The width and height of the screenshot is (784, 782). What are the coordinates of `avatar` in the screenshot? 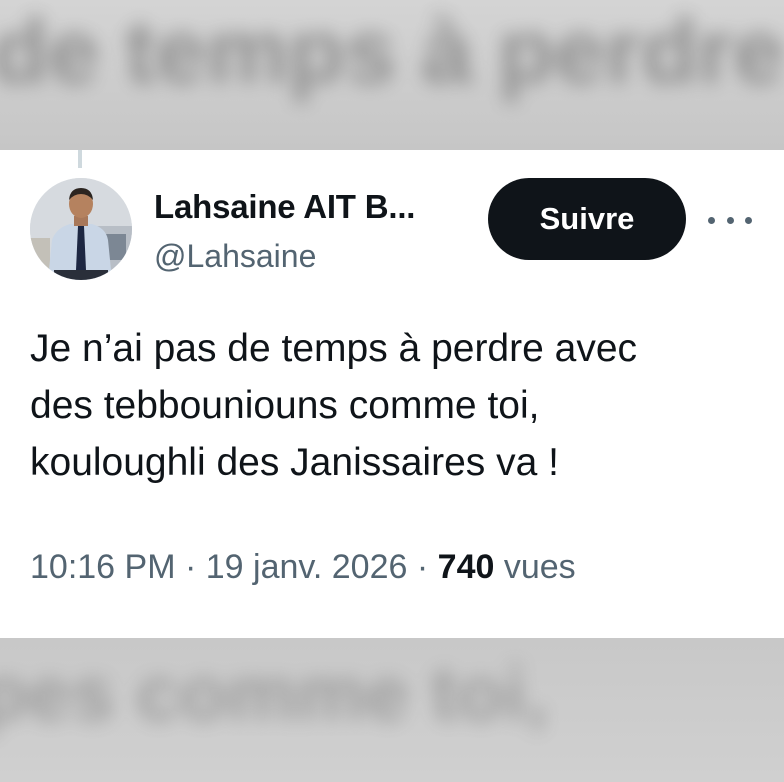 It's located at (81, 229).